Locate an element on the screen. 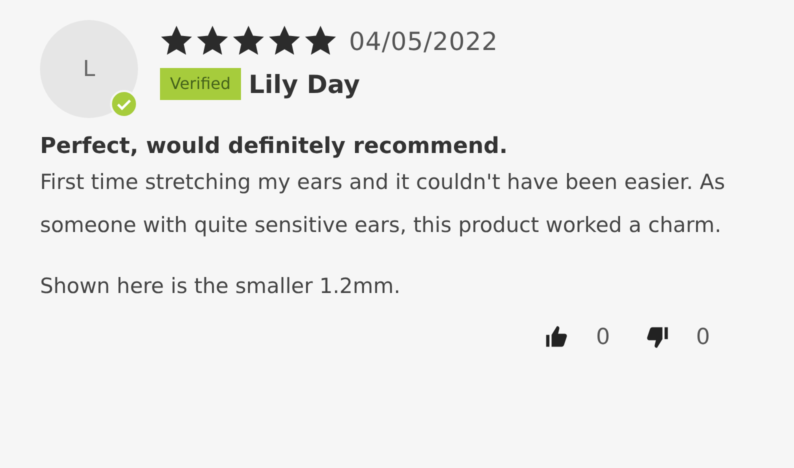 The height and width of the screenshot is (468, 794). review-title: Perfect, would definitely recommend. is located at coordinates (274, 146).